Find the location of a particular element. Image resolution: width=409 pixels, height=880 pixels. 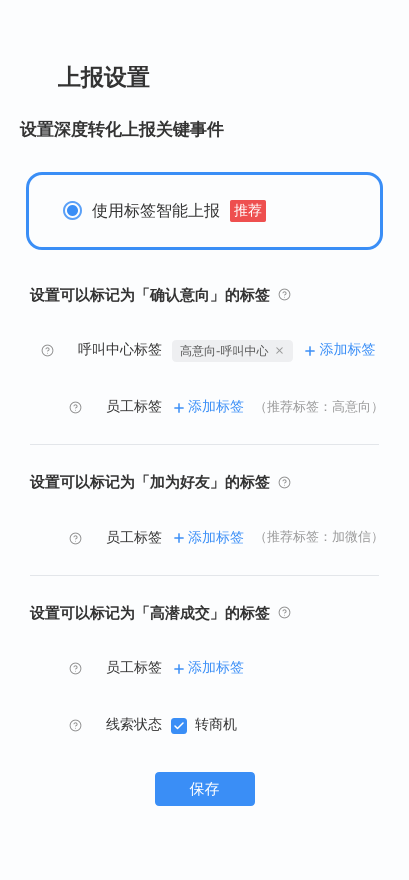

check-icon is located at coordinates (179, 726).